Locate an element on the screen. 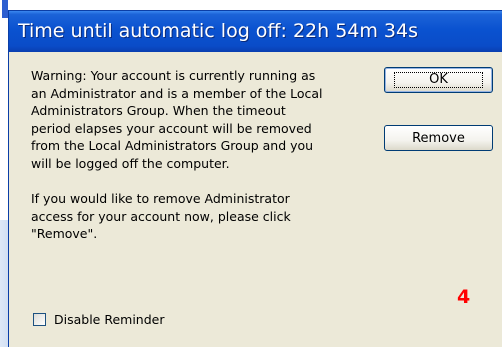  ok-button-label: OK is located at coordinates (438, 80).